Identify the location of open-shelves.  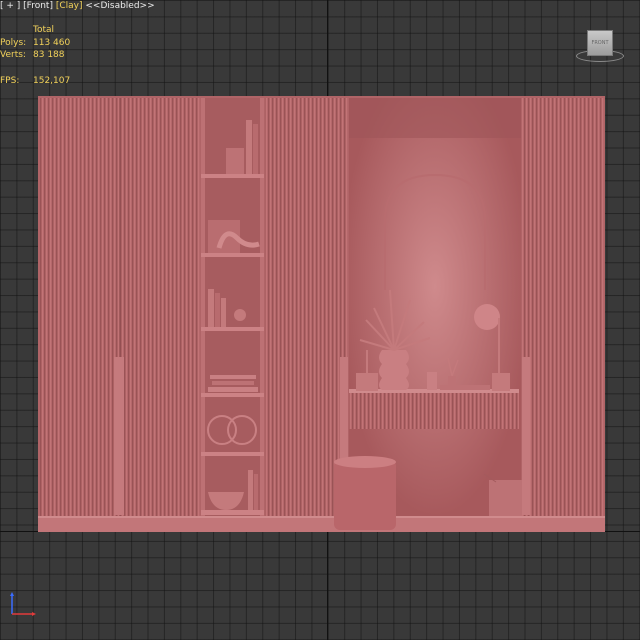
(232, 307).